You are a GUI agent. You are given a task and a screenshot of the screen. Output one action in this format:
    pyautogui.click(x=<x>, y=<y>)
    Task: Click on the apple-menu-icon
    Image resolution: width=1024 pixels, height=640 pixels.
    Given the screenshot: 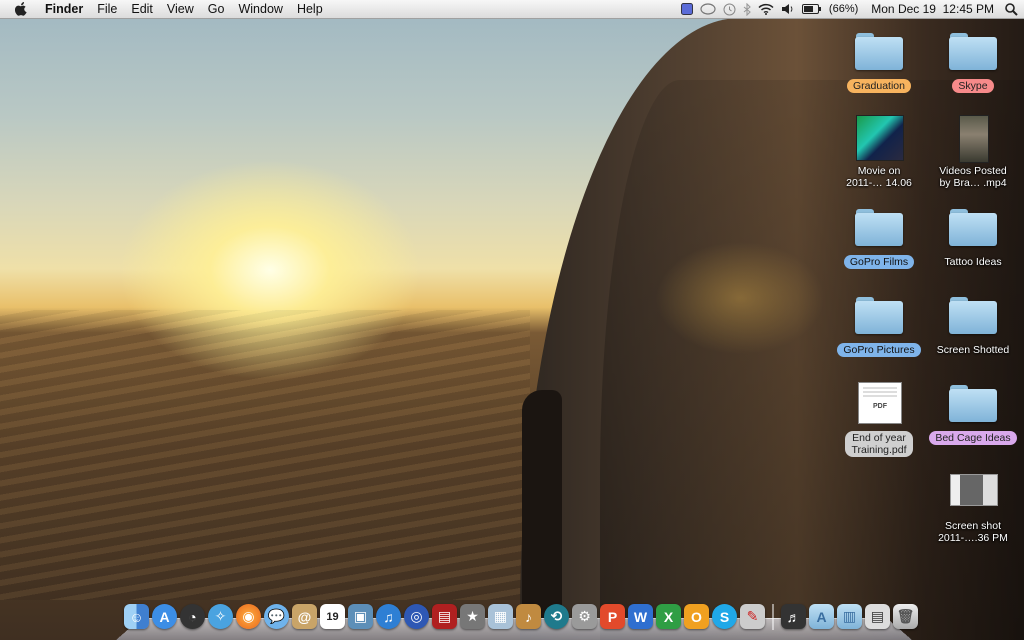 What is the action you would take?
    pyautogui.click(x=21, y=9)
    